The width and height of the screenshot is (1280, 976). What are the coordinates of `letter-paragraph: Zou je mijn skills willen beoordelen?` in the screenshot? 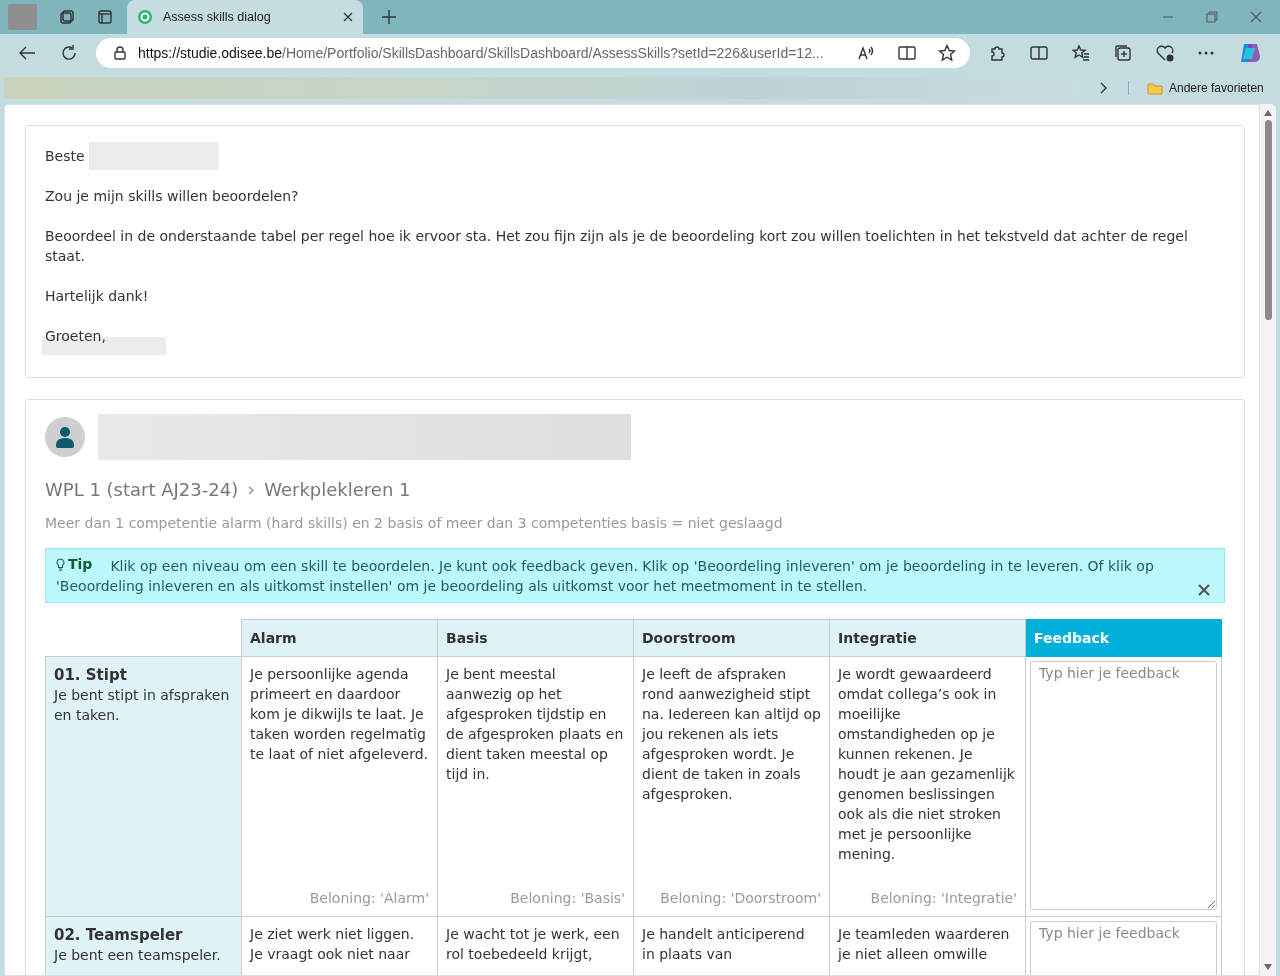 It's located at (172, 196).